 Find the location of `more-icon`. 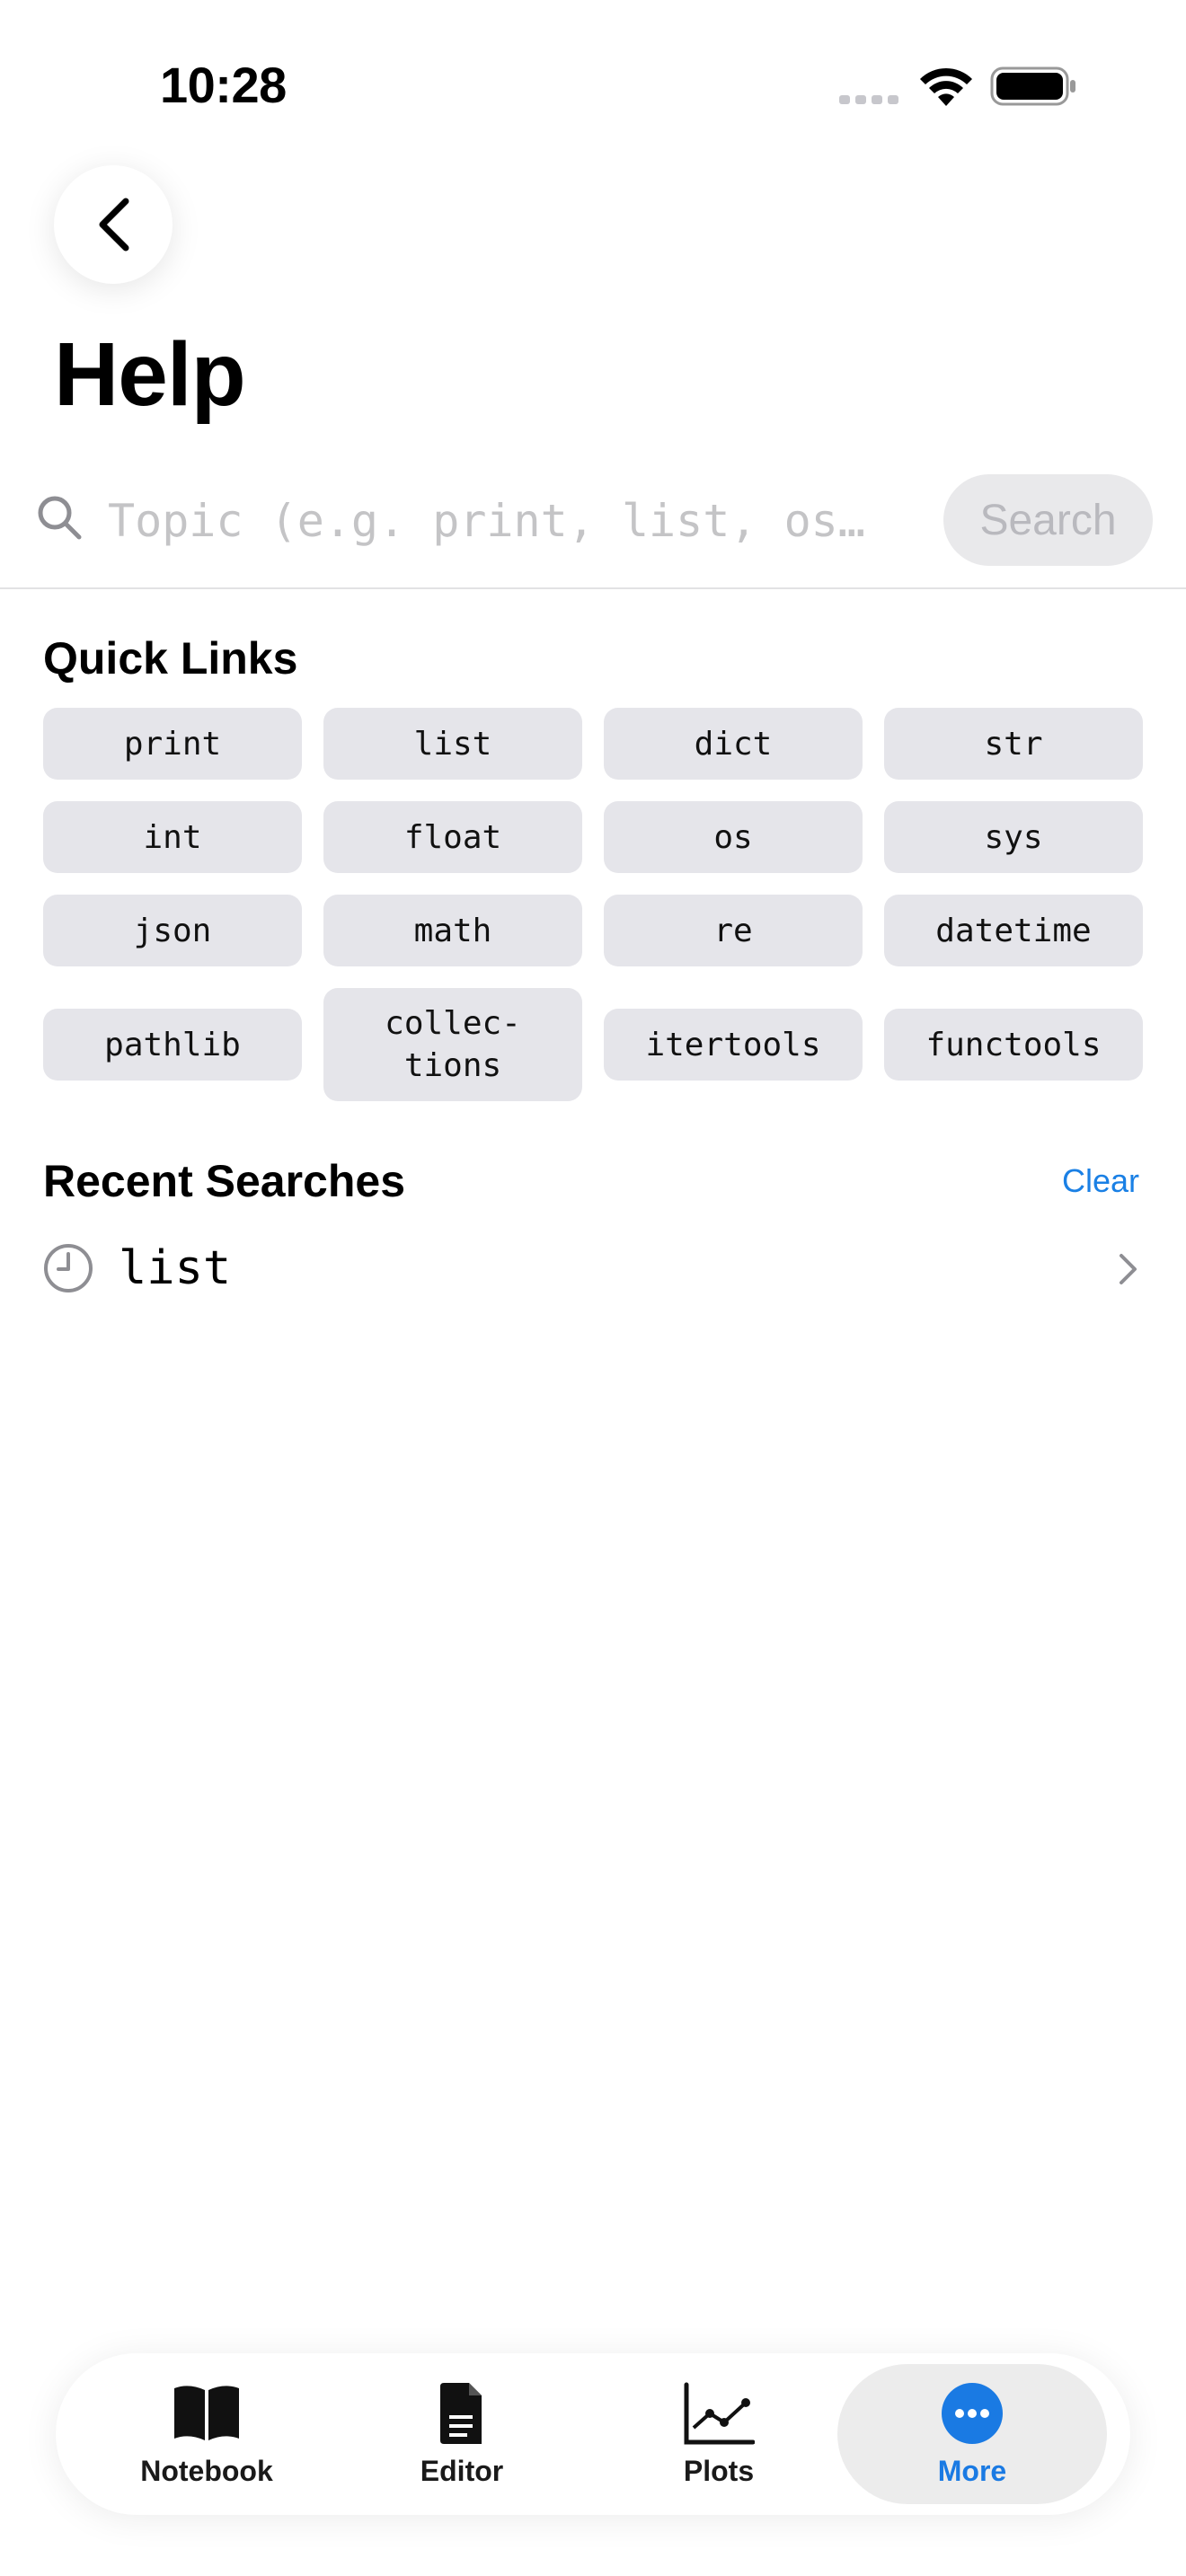

more-icon is located at coordinates (972, 2413).